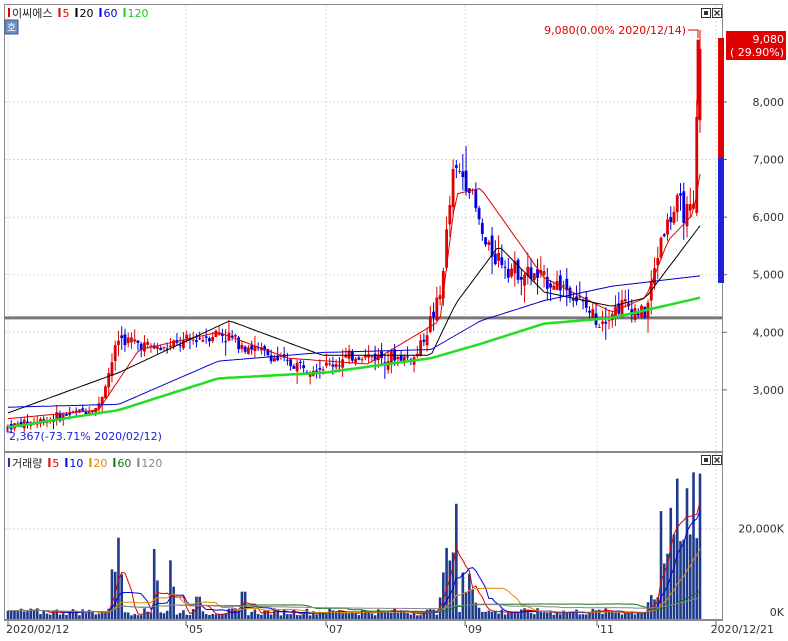 The image size is (788, 641). Describe the element at coordinates (753, 246) in the screenshot. I see `price-axis: 8,000 7,000 6,000 5,000 4,000 3,000` at that location.